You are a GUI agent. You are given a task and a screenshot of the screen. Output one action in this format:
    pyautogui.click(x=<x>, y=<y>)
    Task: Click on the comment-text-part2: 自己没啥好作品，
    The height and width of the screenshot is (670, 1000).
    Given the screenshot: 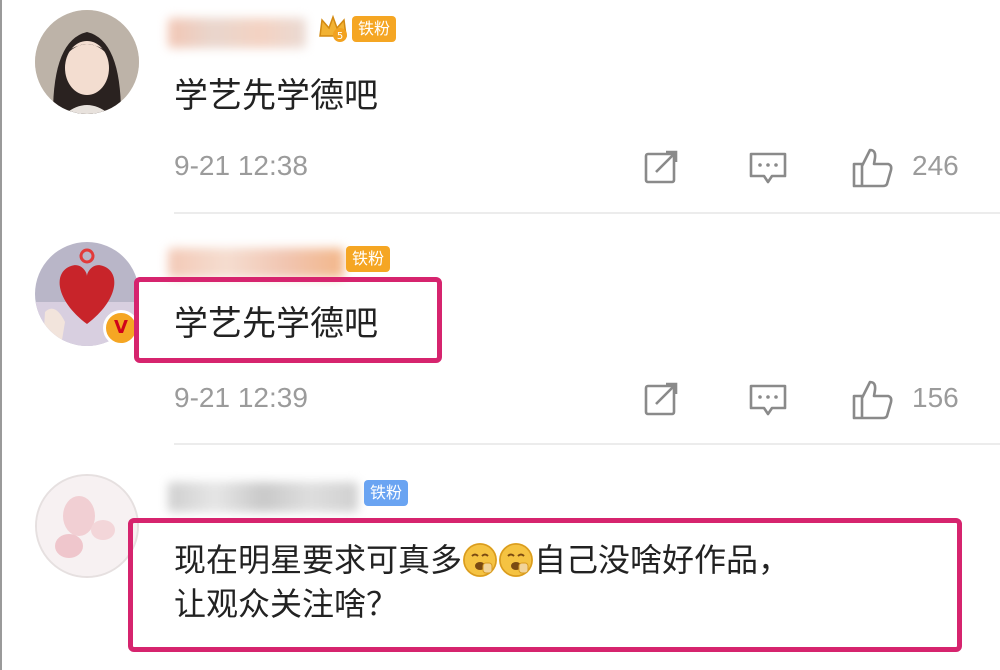 What is the action you would take?
    pyautogui.click(x=662, y=560)
    